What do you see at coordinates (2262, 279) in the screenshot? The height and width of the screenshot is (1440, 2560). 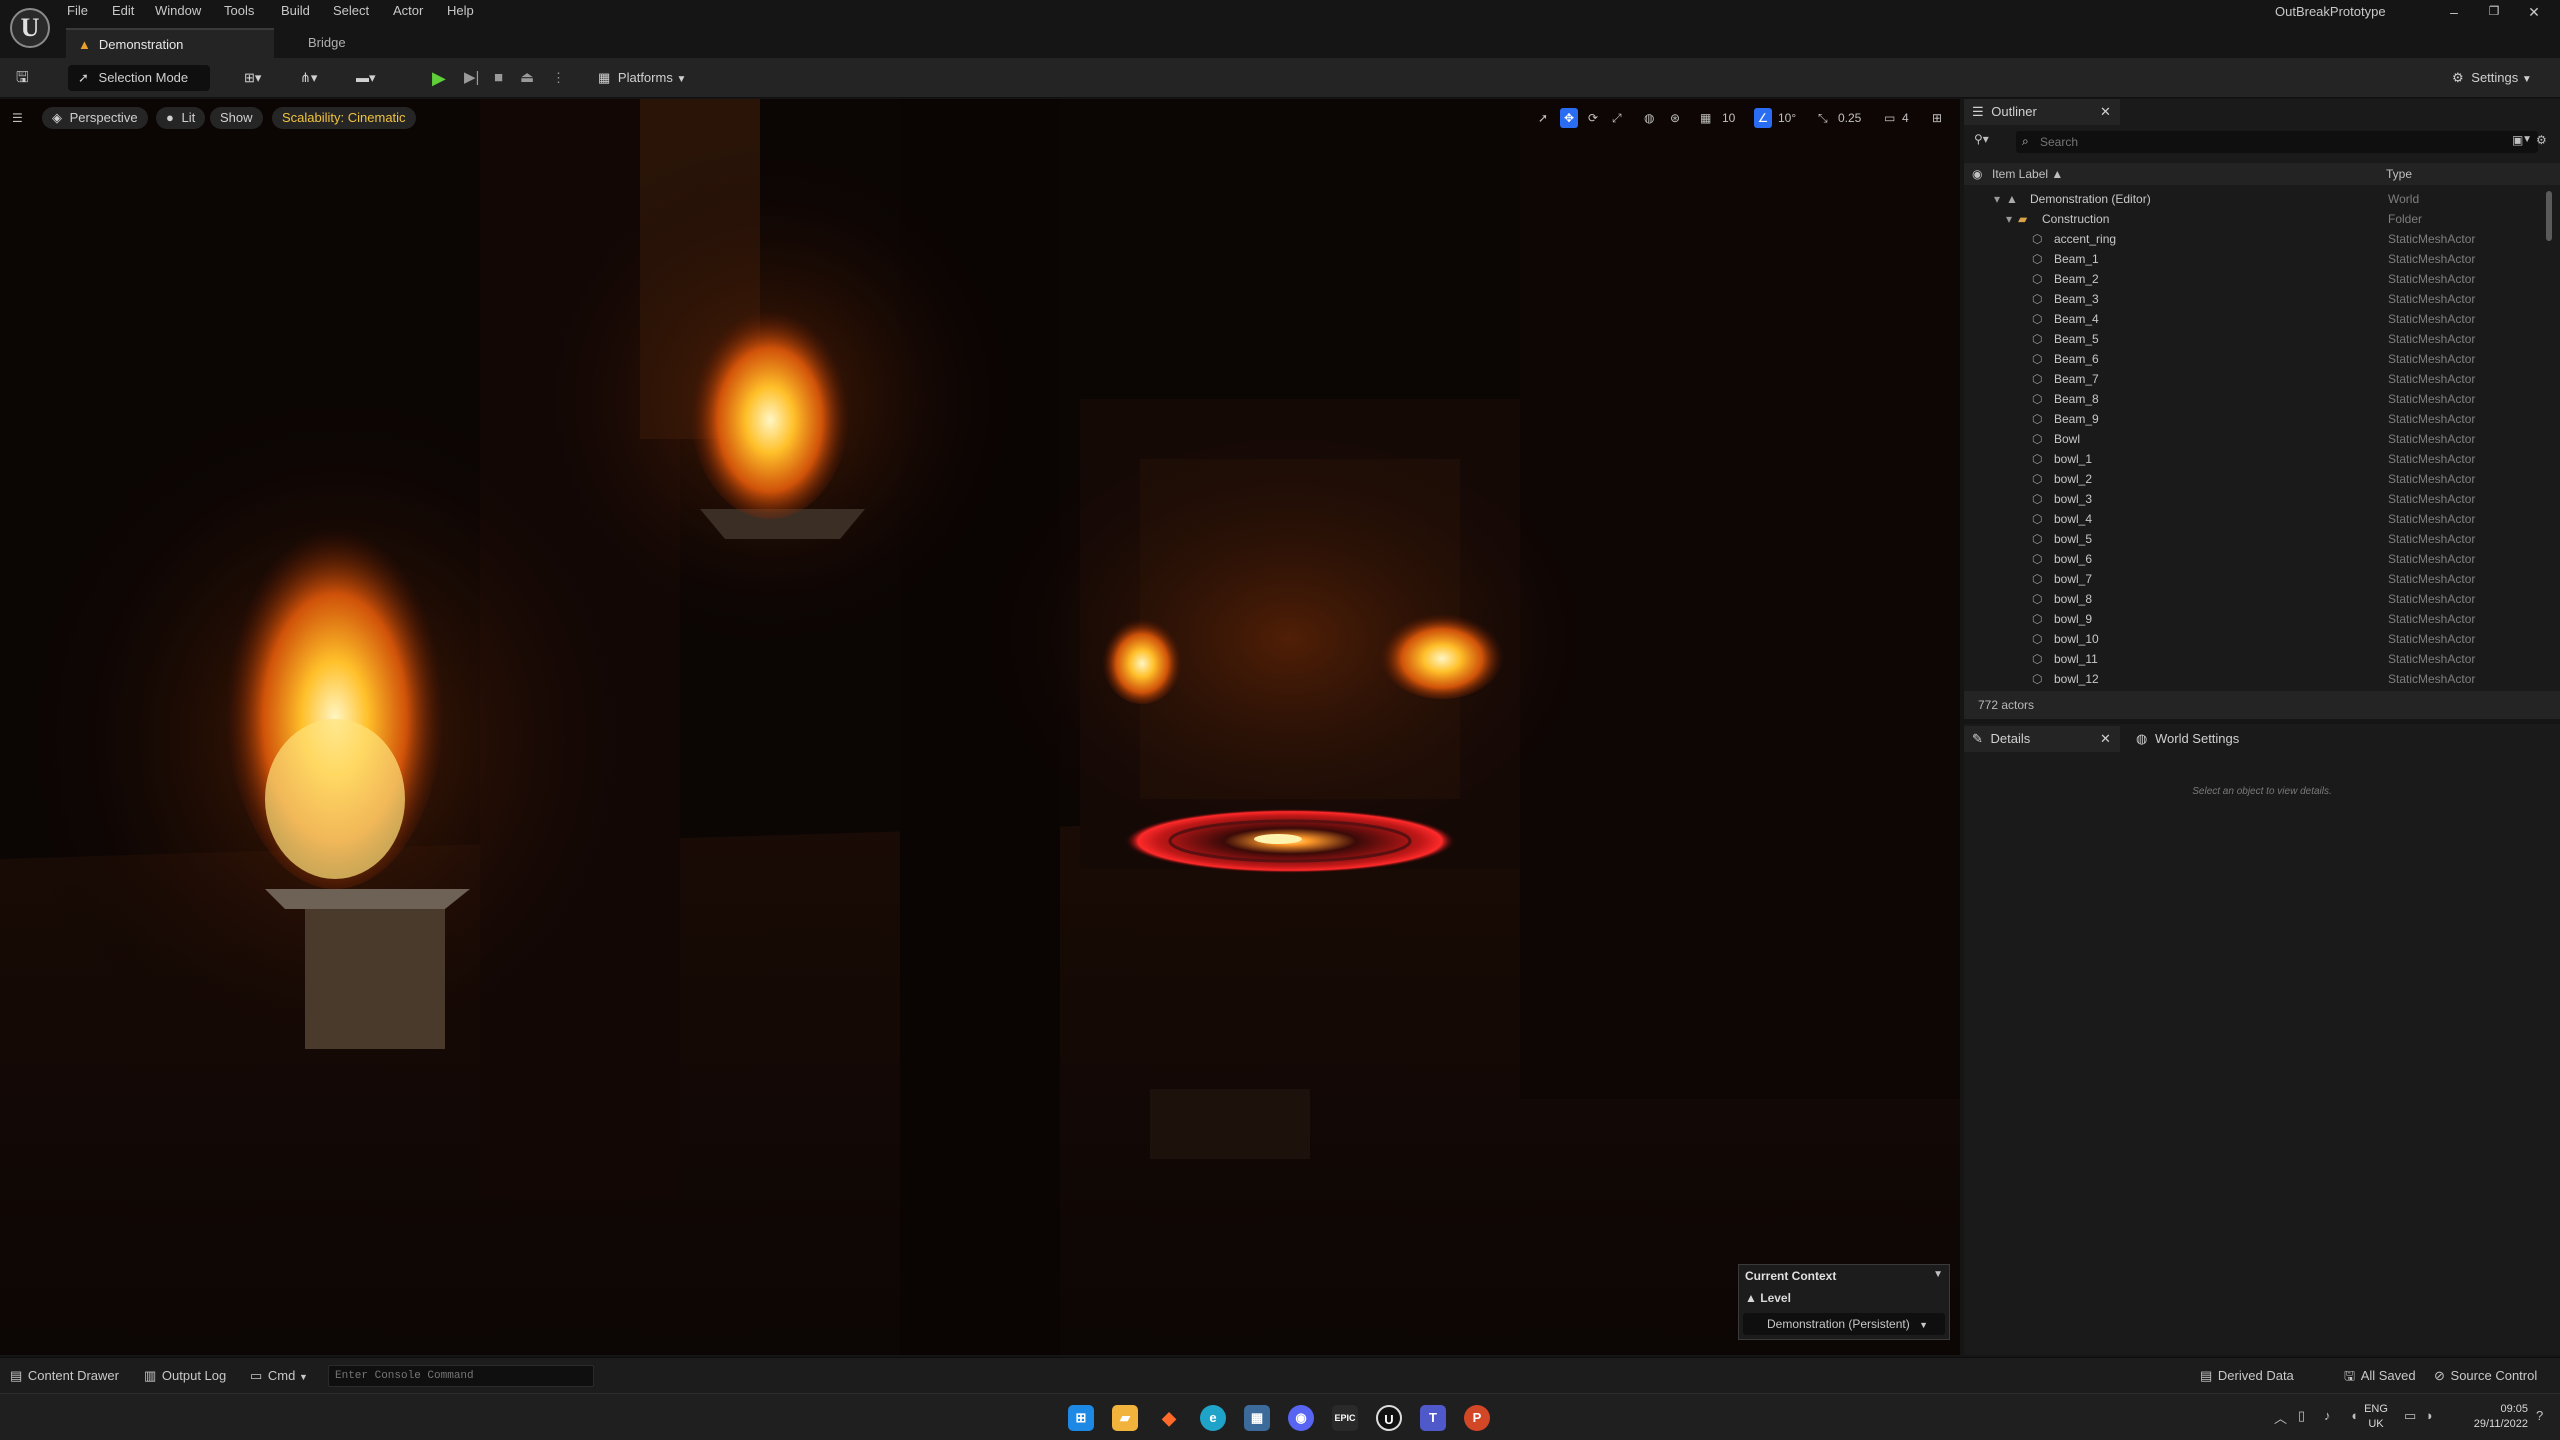 I see `tree-row-actor: ⬡ Beam_2 StaticMeshActor` at bounding box center [2262, 279].